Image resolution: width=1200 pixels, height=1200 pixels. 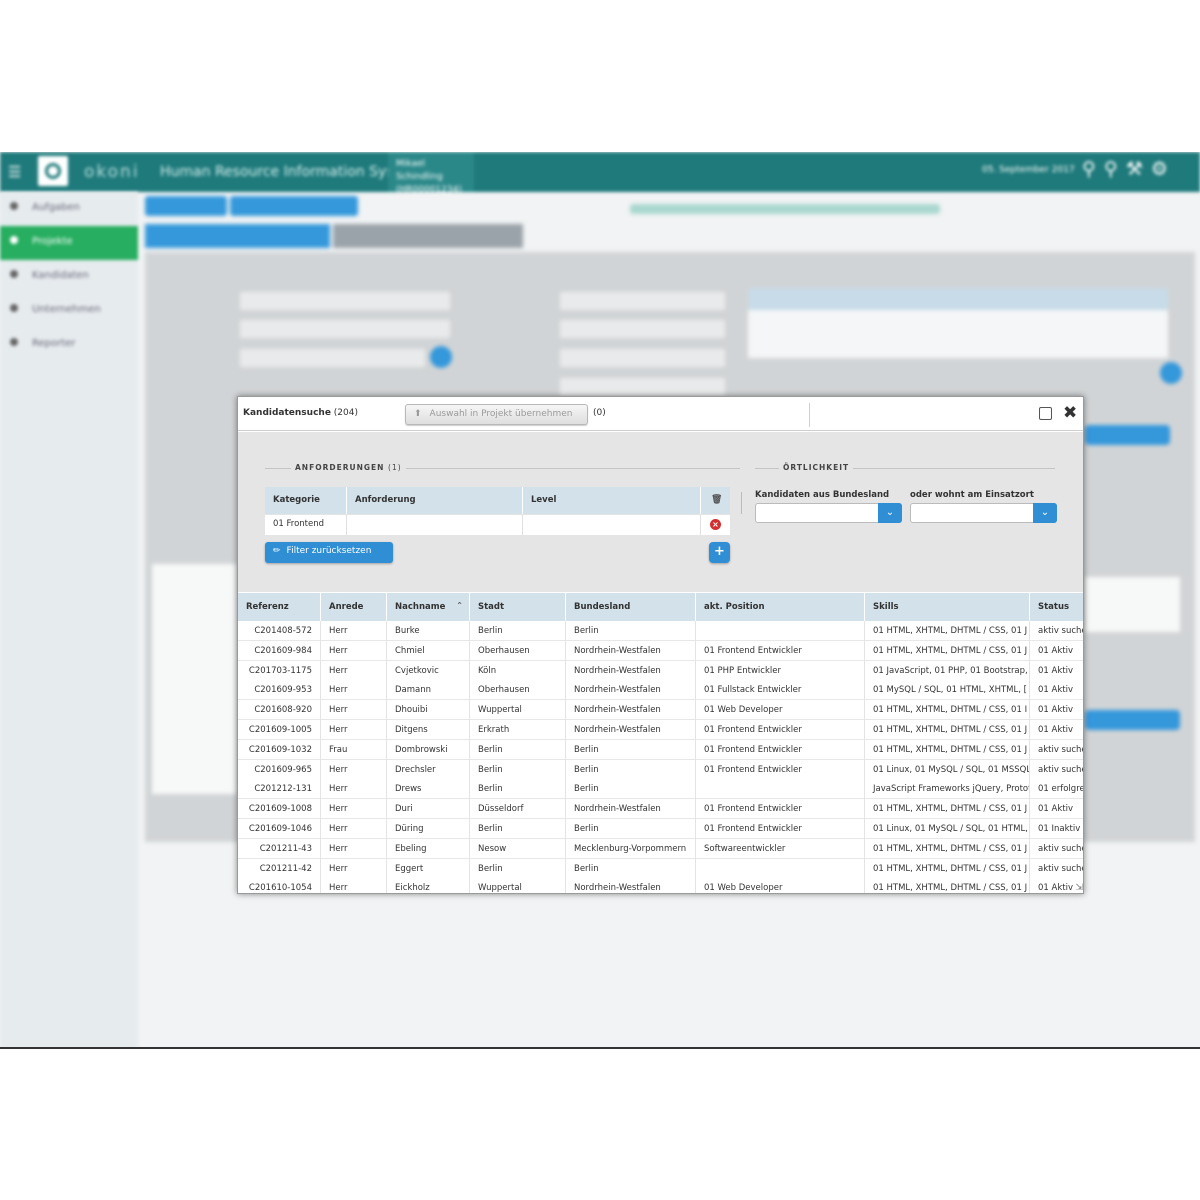 What do you see at coordinates (828, 513) in the screenshot?
I see `state-select: ⌄` at bounding box center [828, 513].